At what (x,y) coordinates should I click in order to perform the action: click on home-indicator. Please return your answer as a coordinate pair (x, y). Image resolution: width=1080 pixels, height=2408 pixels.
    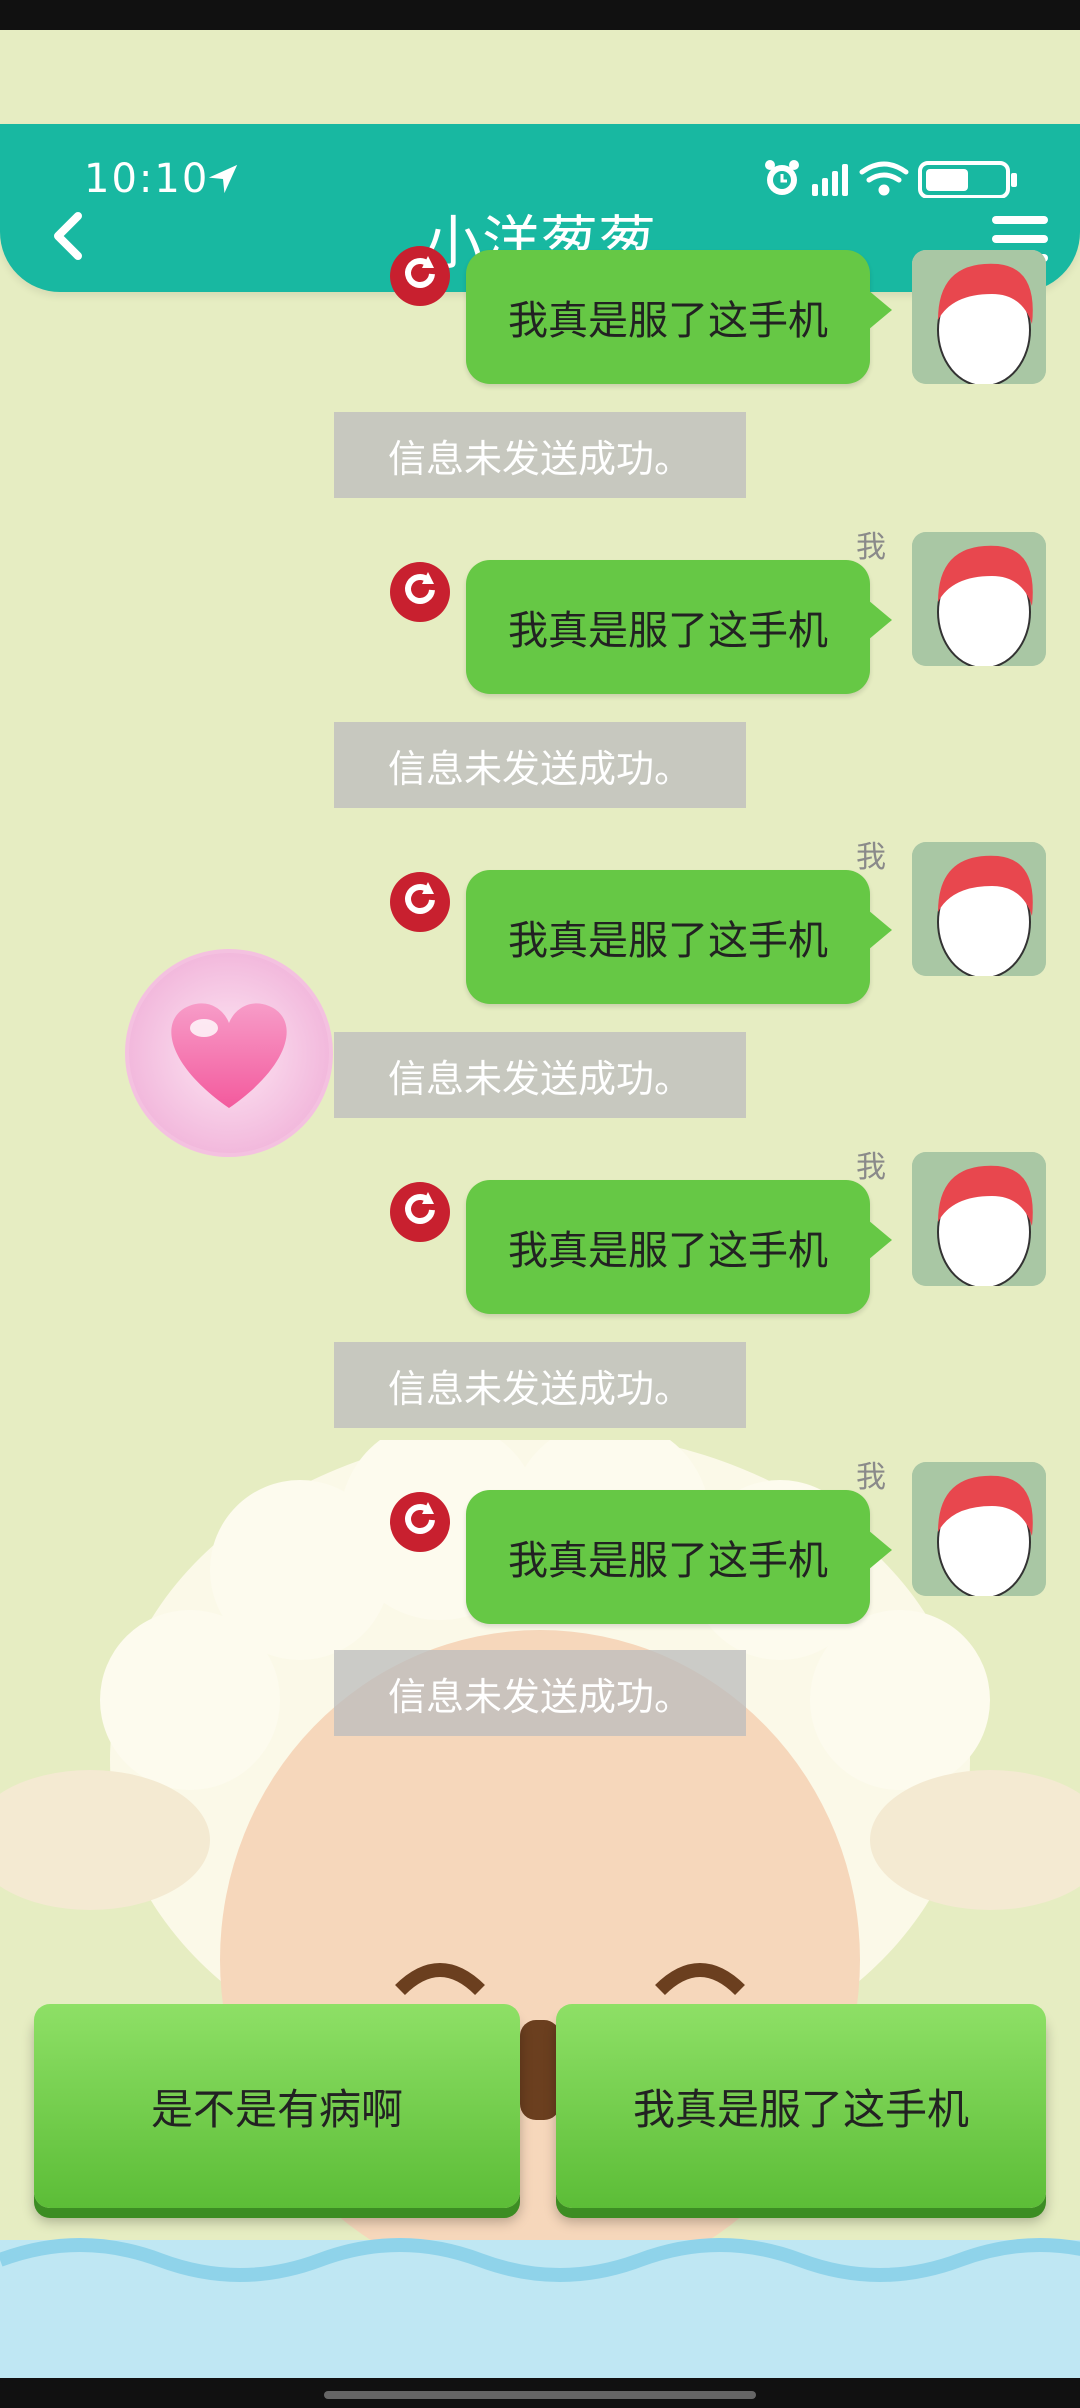
    Looking at the image, I should click on (540, 2395).